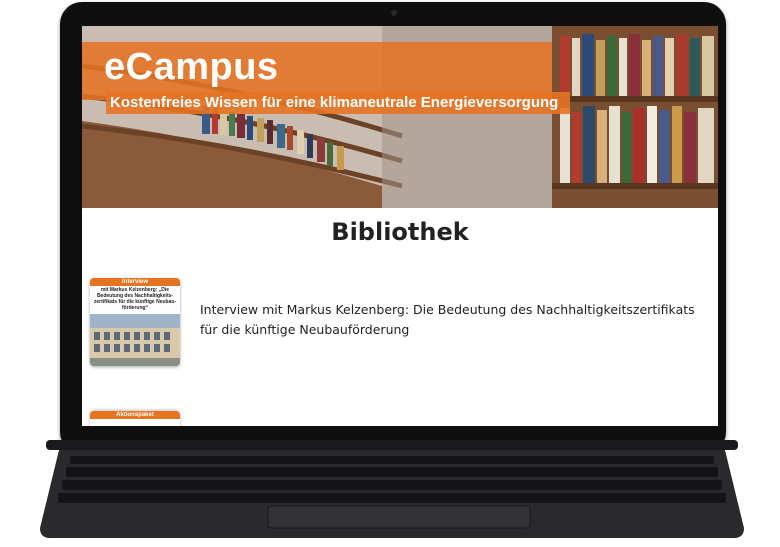  I want to click on building-photo, so click(135, 340).